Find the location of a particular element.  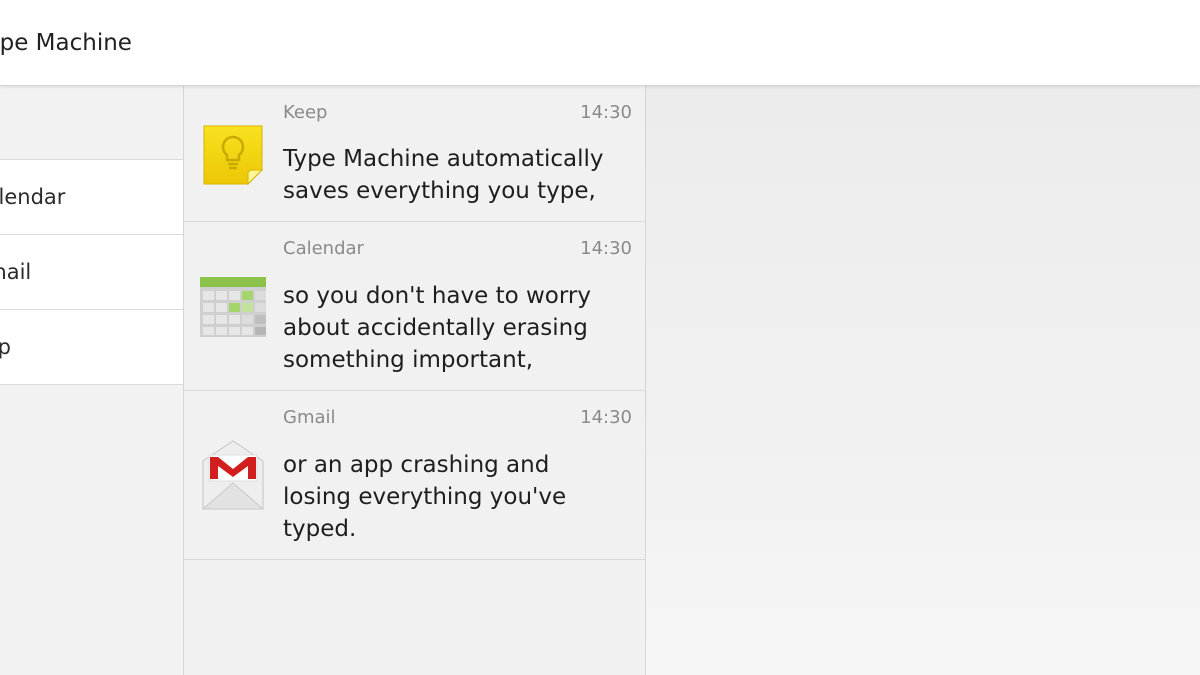

app-list: Calendar Gmail Keep is located at coordinates (91, 272).